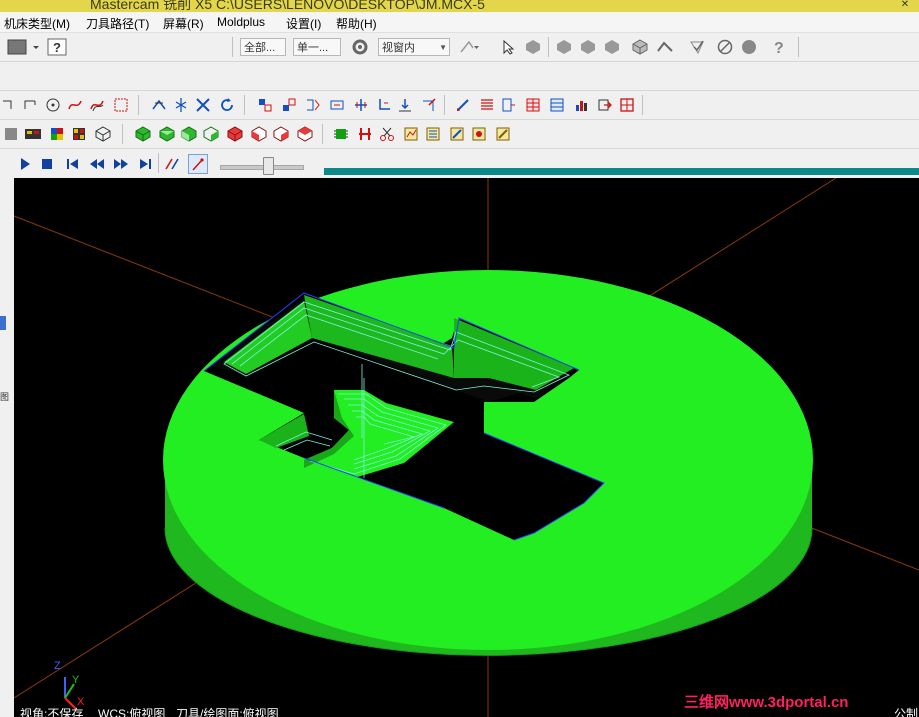 This screenshot has height=717, width=919. What do you see at coordinates (509, 105) in the screenshot?
I see `note-icon` at bounding box center [509, 105].